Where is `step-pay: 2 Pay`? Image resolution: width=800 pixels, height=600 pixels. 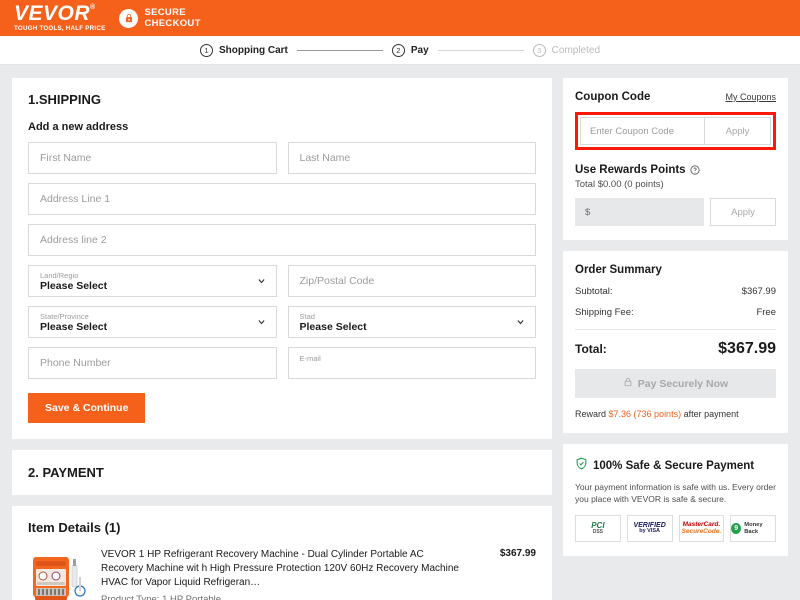 step-pay: 2 Pay is located at coordinates (410, 50).